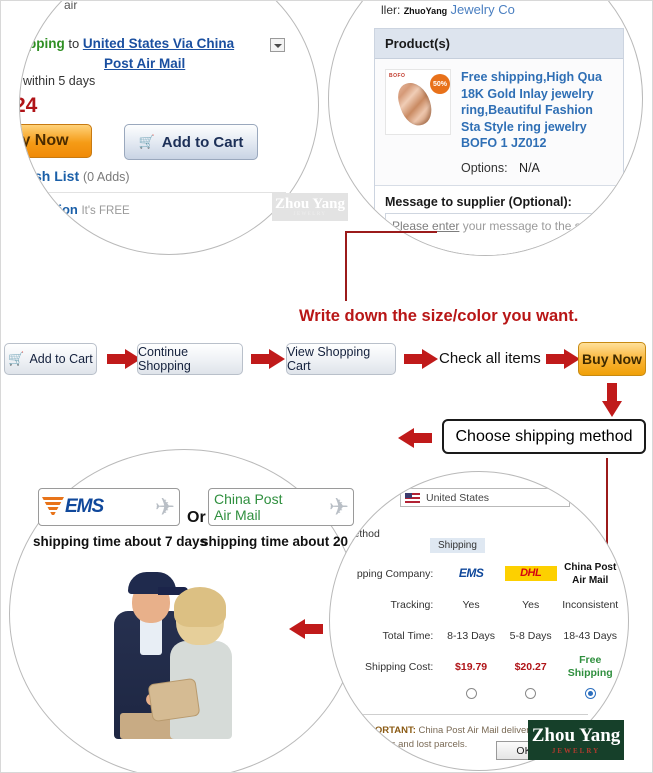 Image resolution: width=653 pixels, height=773 pixels. Describe the element at coordinates (537, 168) in the screenshot. I see `product-options-row: Options: N/A` at that location.